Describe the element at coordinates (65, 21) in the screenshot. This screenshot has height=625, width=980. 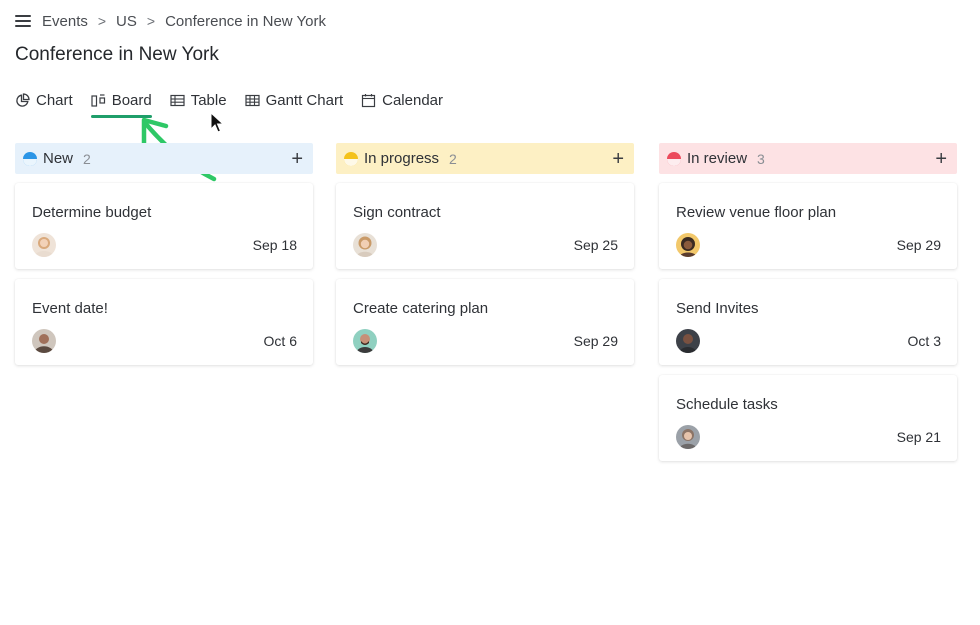
I see `breadcrumb-events: Events` at that location.